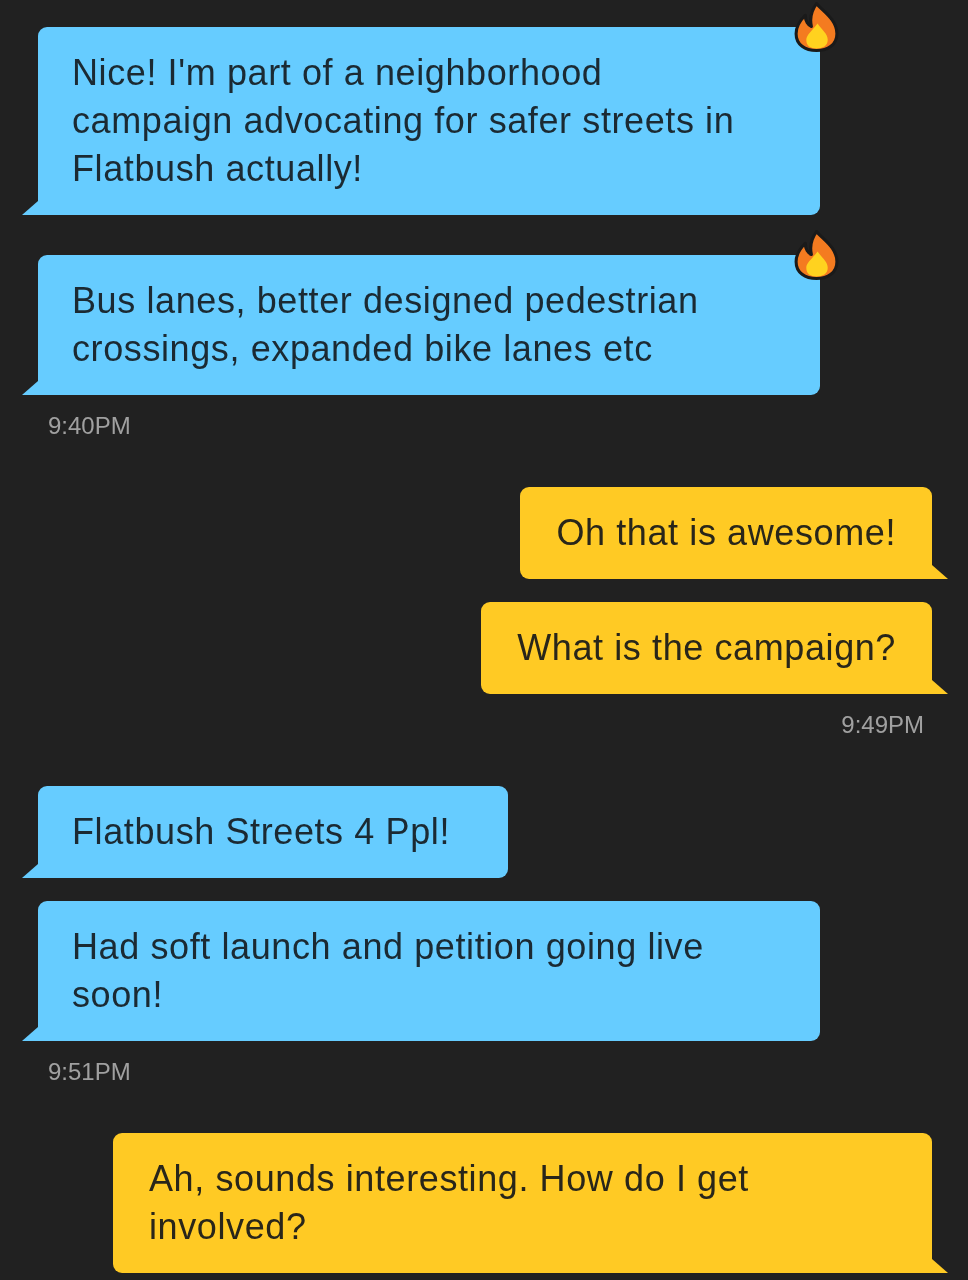 The height and width of the screenshot is (1280, 968). I want to click on message-text: What is the campaign?, so click(706, 648).